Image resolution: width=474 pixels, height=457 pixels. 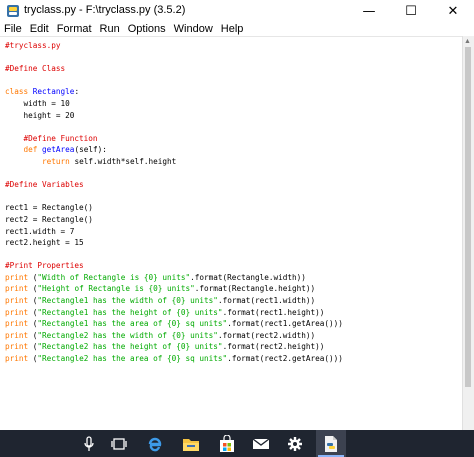 What do you see at coordinates (227, 443) in the screenshot?
I see `taskbar-item-store` at bounding box center [227, 443].